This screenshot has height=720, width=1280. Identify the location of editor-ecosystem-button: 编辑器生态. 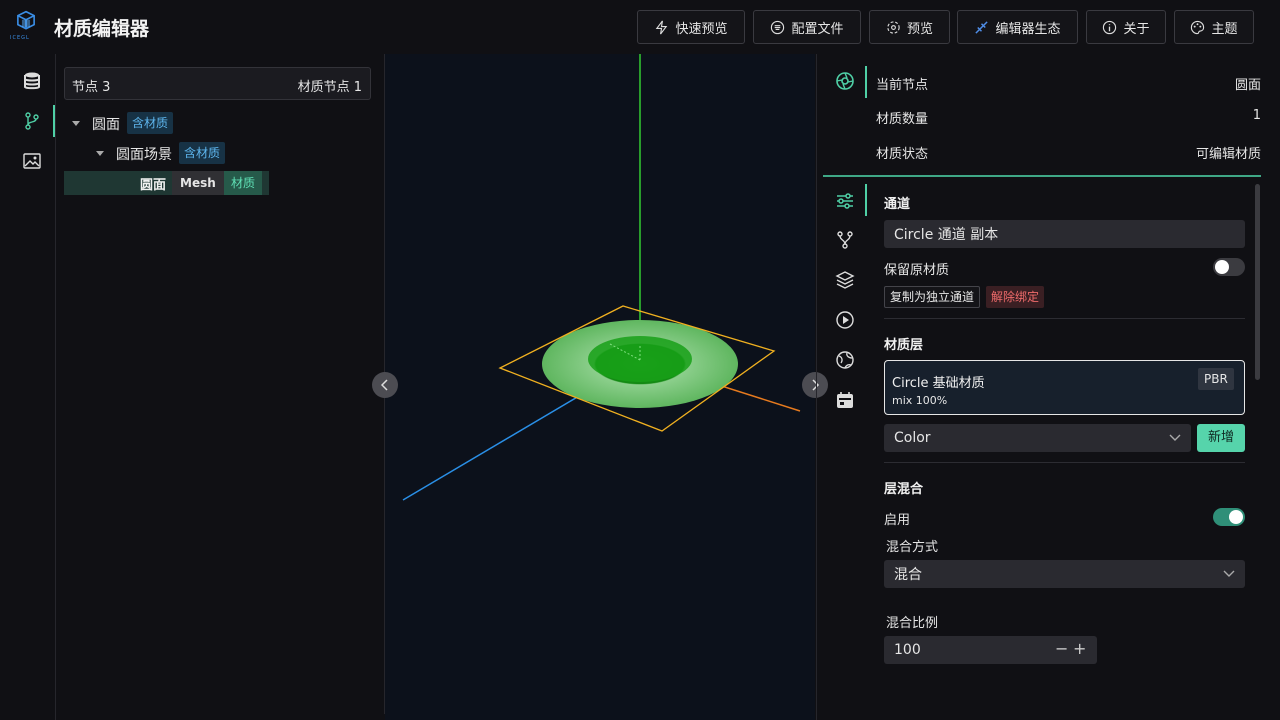
(1017, 27).